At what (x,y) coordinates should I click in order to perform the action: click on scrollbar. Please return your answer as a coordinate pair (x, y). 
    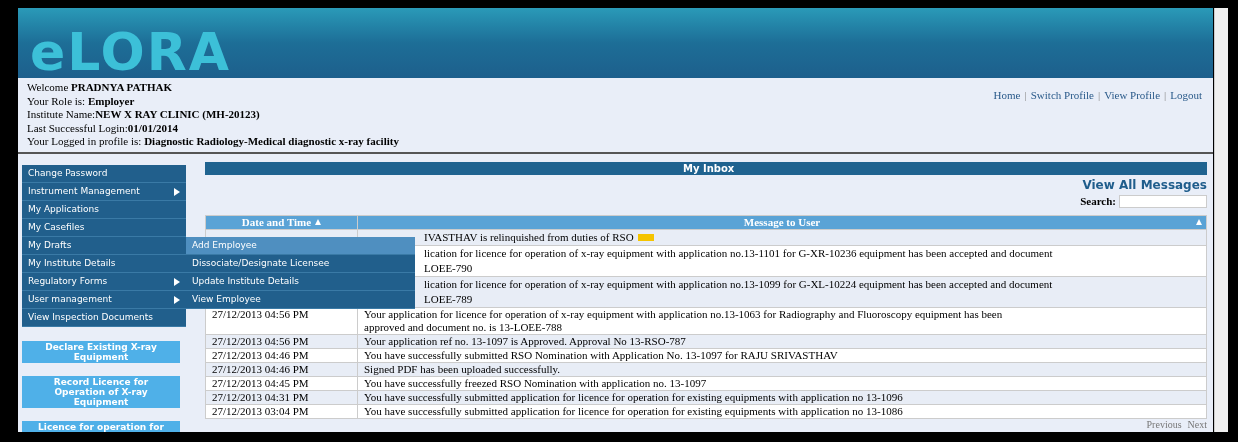
    Looking at the image, I should click on (1221, 220).